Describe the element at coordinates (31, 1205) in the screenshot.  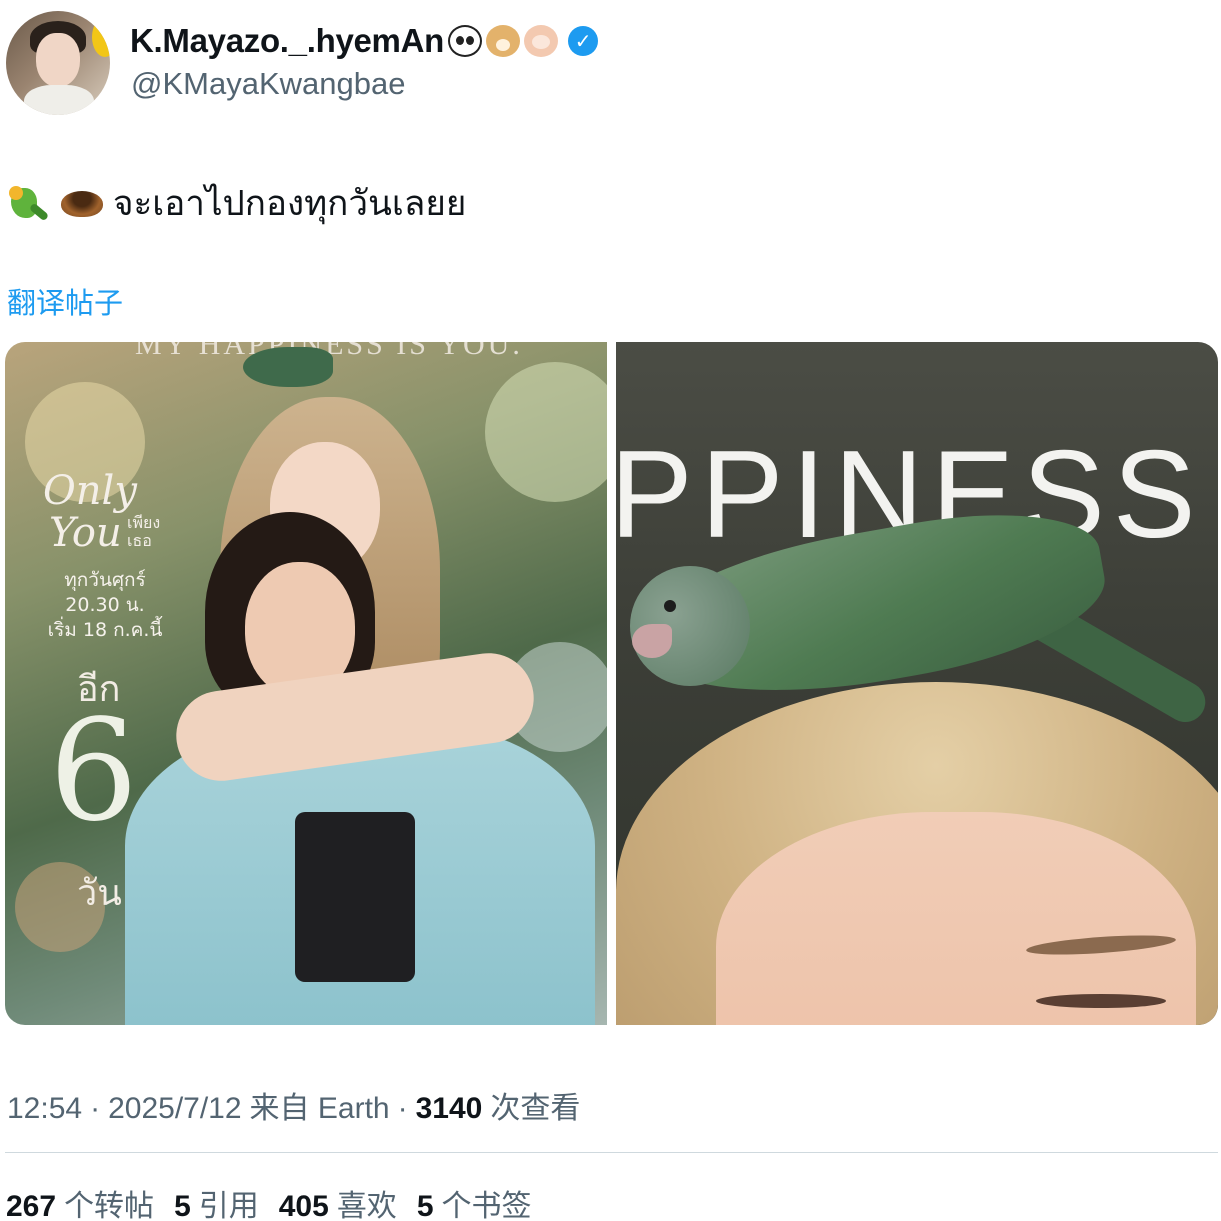
I see `retweets-count: 267` at that location.